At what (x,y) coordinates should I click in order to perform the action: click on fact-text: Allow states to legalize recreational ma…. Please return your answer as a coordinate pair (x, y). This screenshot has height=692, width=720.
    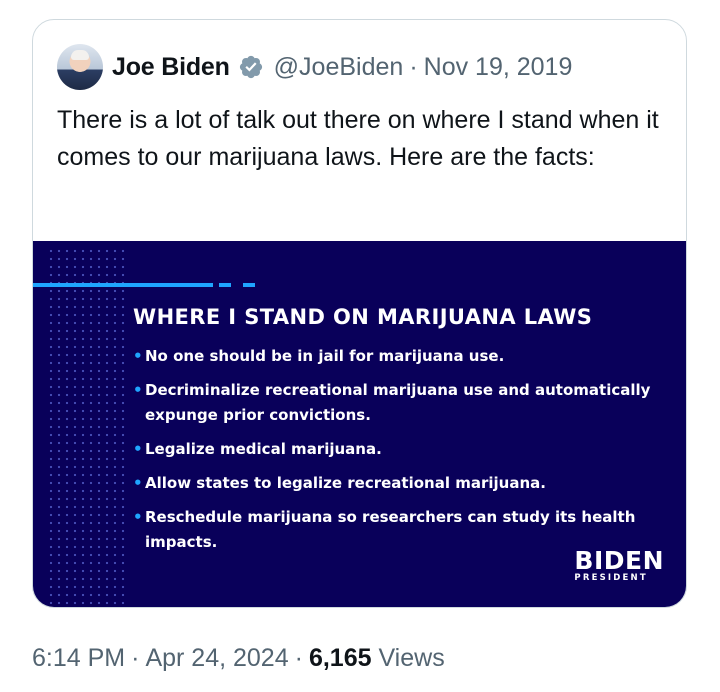
    Looking at the image, I should click on (345, 483).